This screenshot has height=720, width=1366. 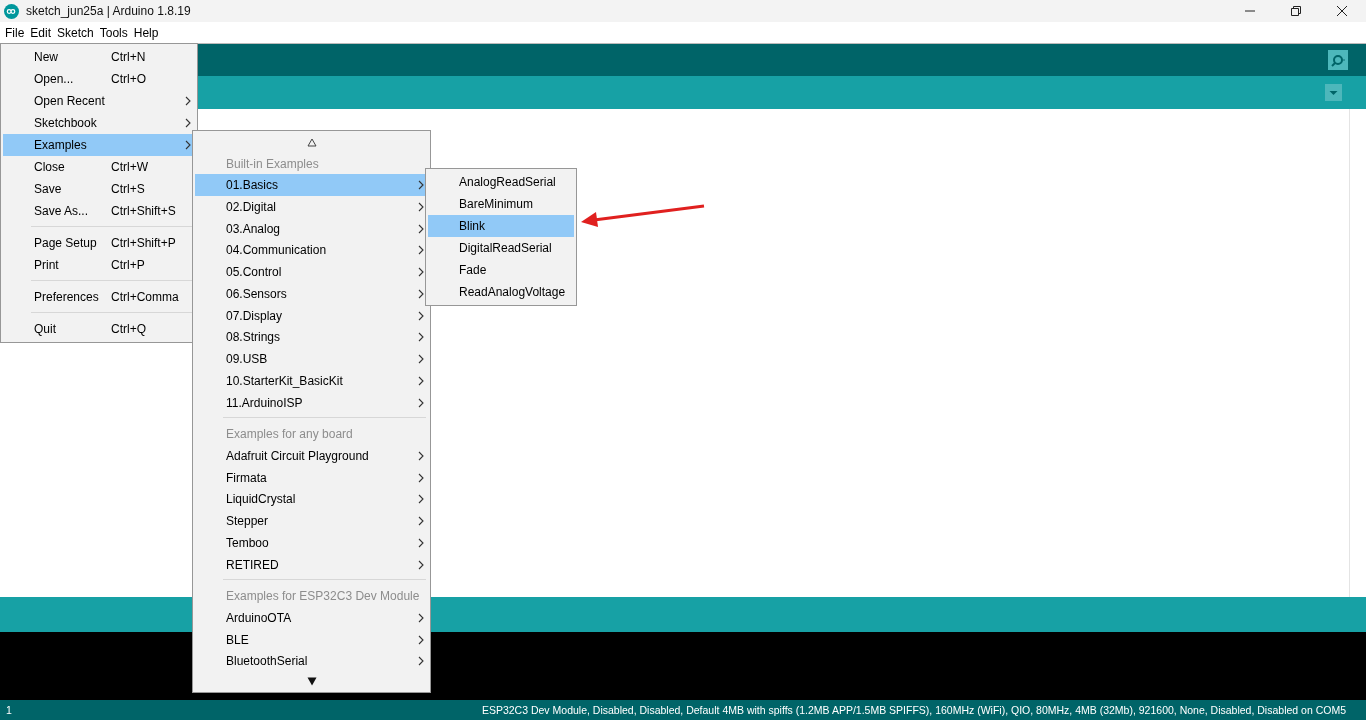 I want to click on board-info: ESP32C3 Dev Module, Disabled, Disabled, Default 4MB with spiffs (1.2MB APP/1.5MB SPIFFS), 160MHz (WiFi), QIO, 80MHz, 4MB (32Mb), 921600, None, Disabled, Disabled on COM5, so click(x=913, y=710).